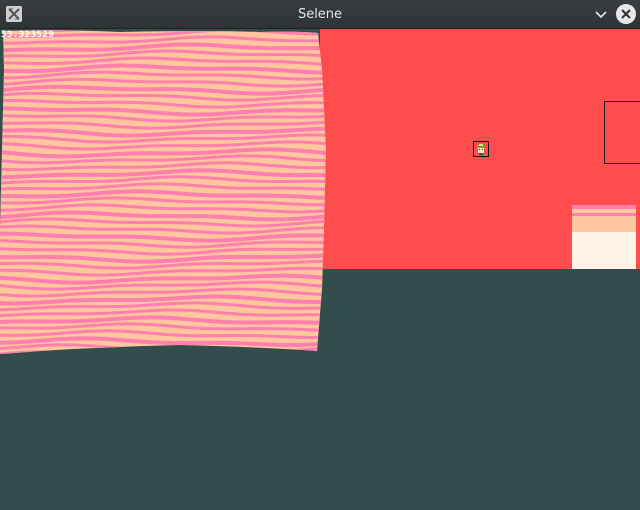  I want to click on cake-block, so click(604, 237).